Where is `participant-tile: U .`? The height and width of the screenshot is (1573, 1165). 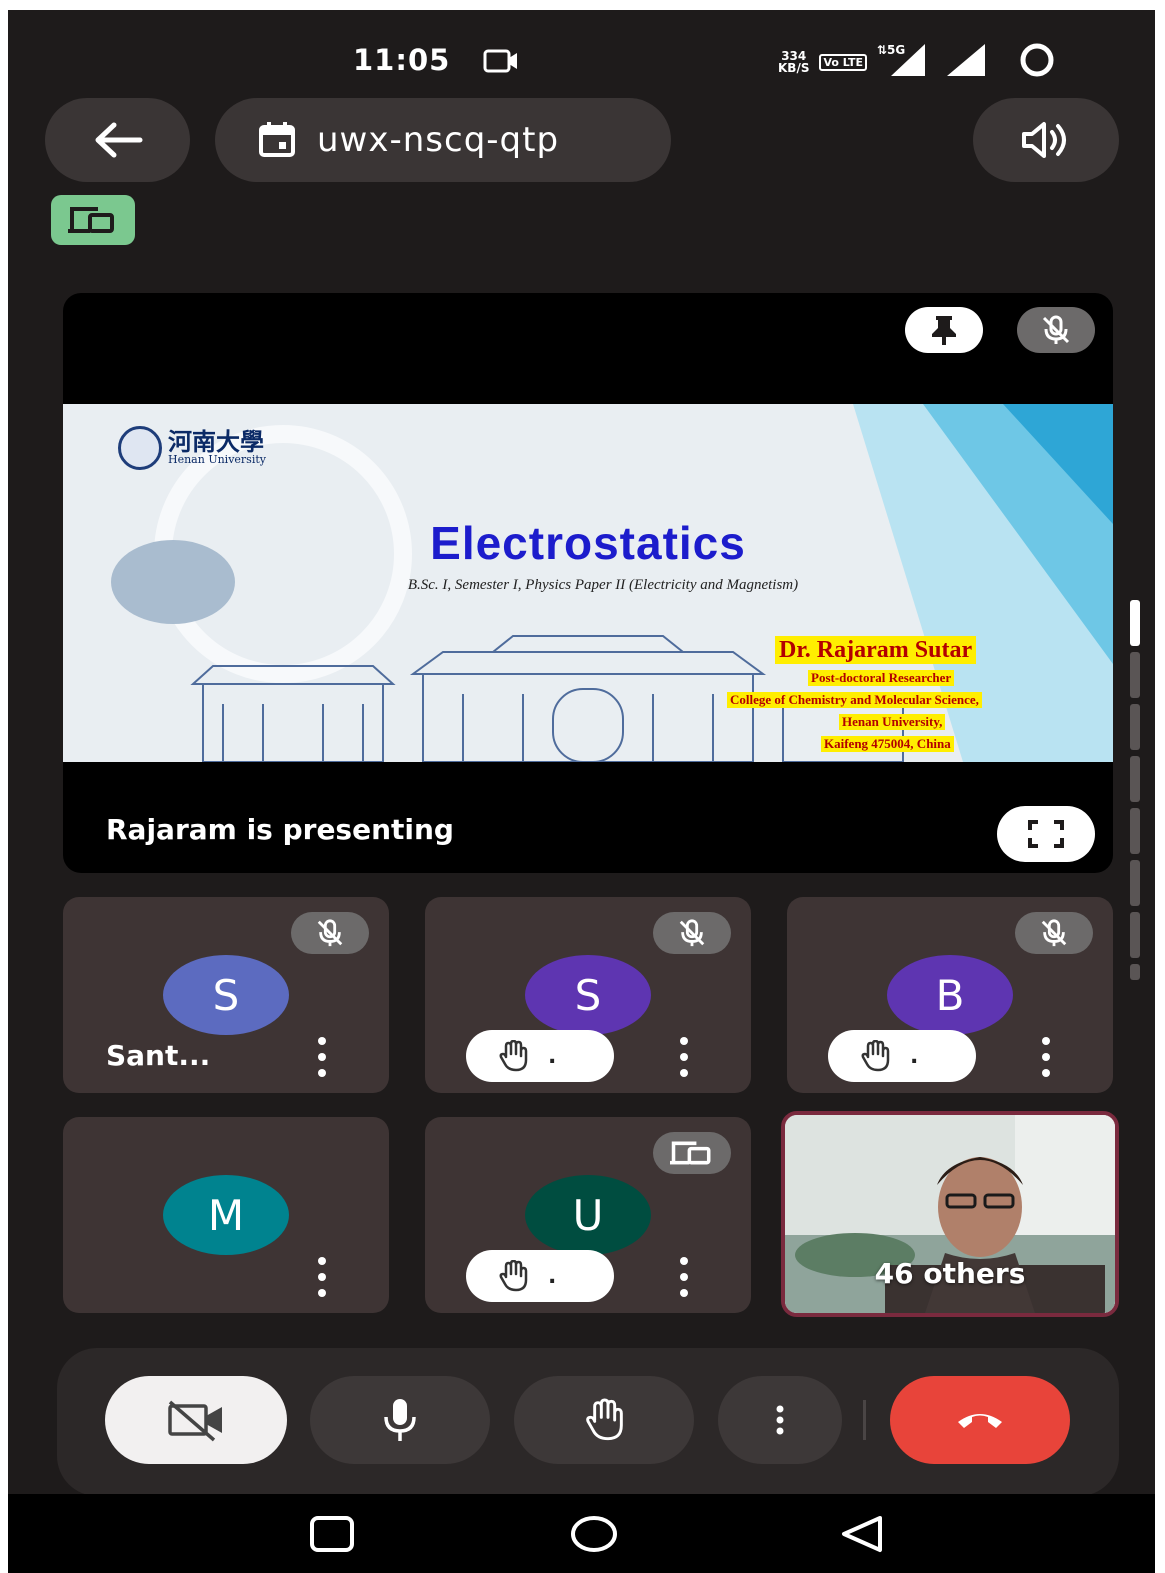 participant-tile: U . is located at coordinates (588, 1215).